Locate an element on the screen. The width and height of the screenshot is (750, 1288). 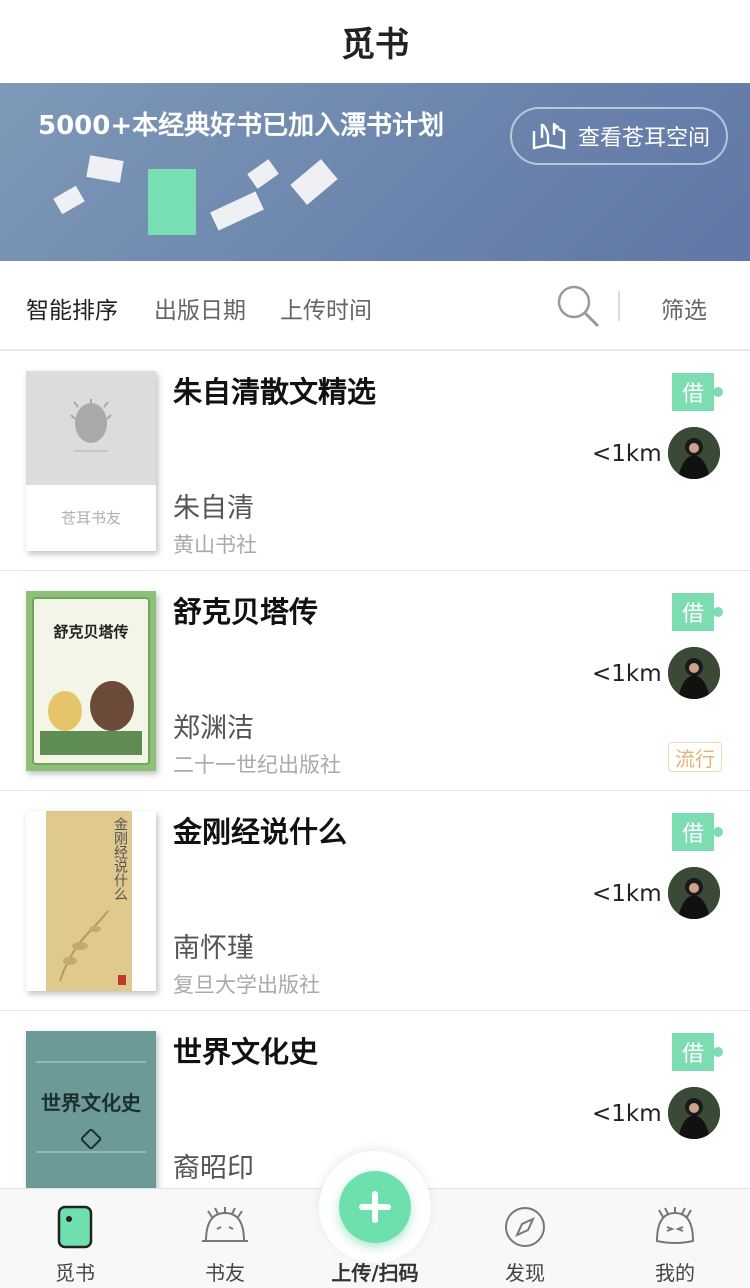
book-title: 舒克贝塔传 is located at coordinates (246, 612).